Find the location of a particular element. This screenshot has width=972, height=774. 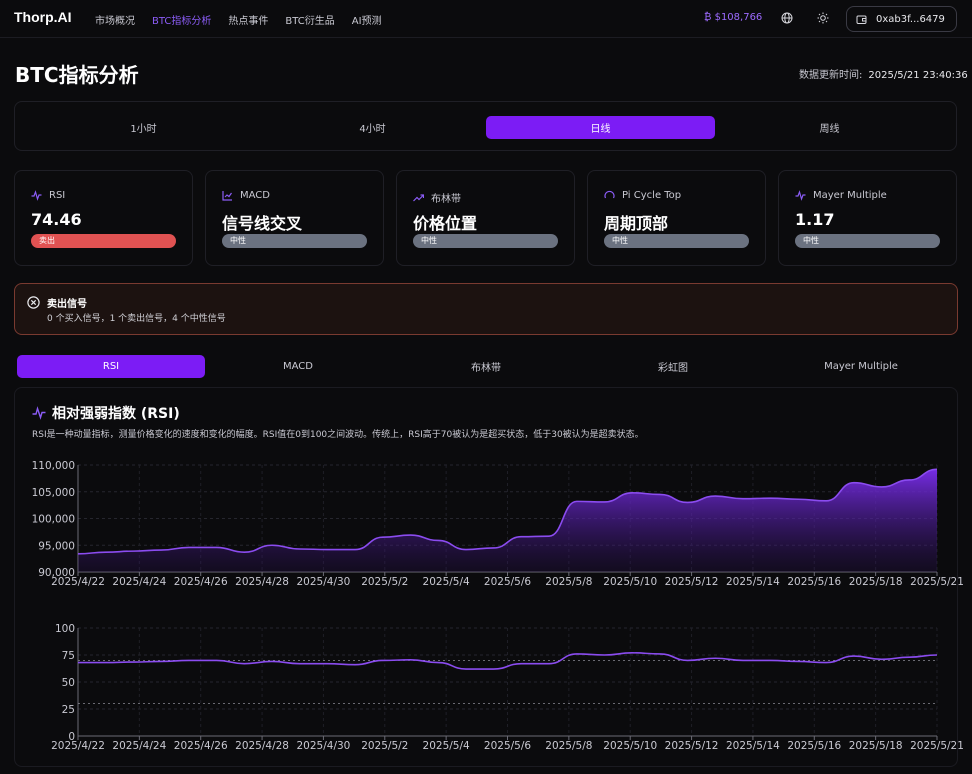

y-tick-label: 75 is located at coordinates (68, 656).